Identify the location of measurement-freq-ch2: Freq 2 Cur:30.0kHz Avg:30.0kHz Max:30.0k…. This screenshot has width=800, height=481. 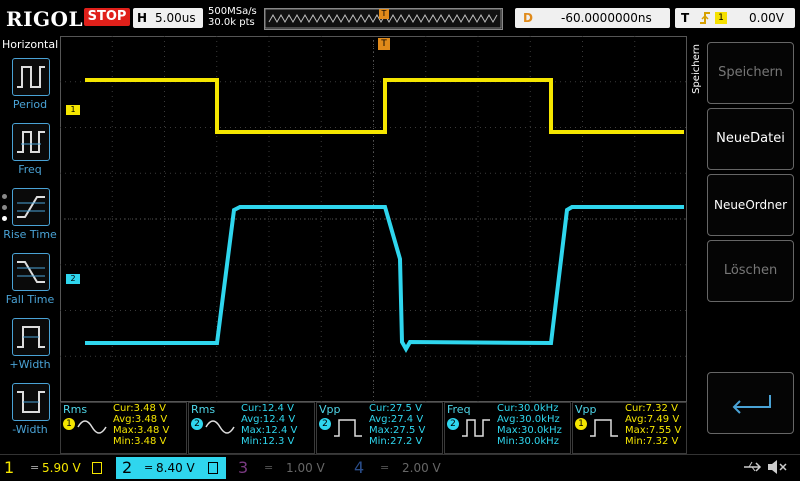
(507, 428).